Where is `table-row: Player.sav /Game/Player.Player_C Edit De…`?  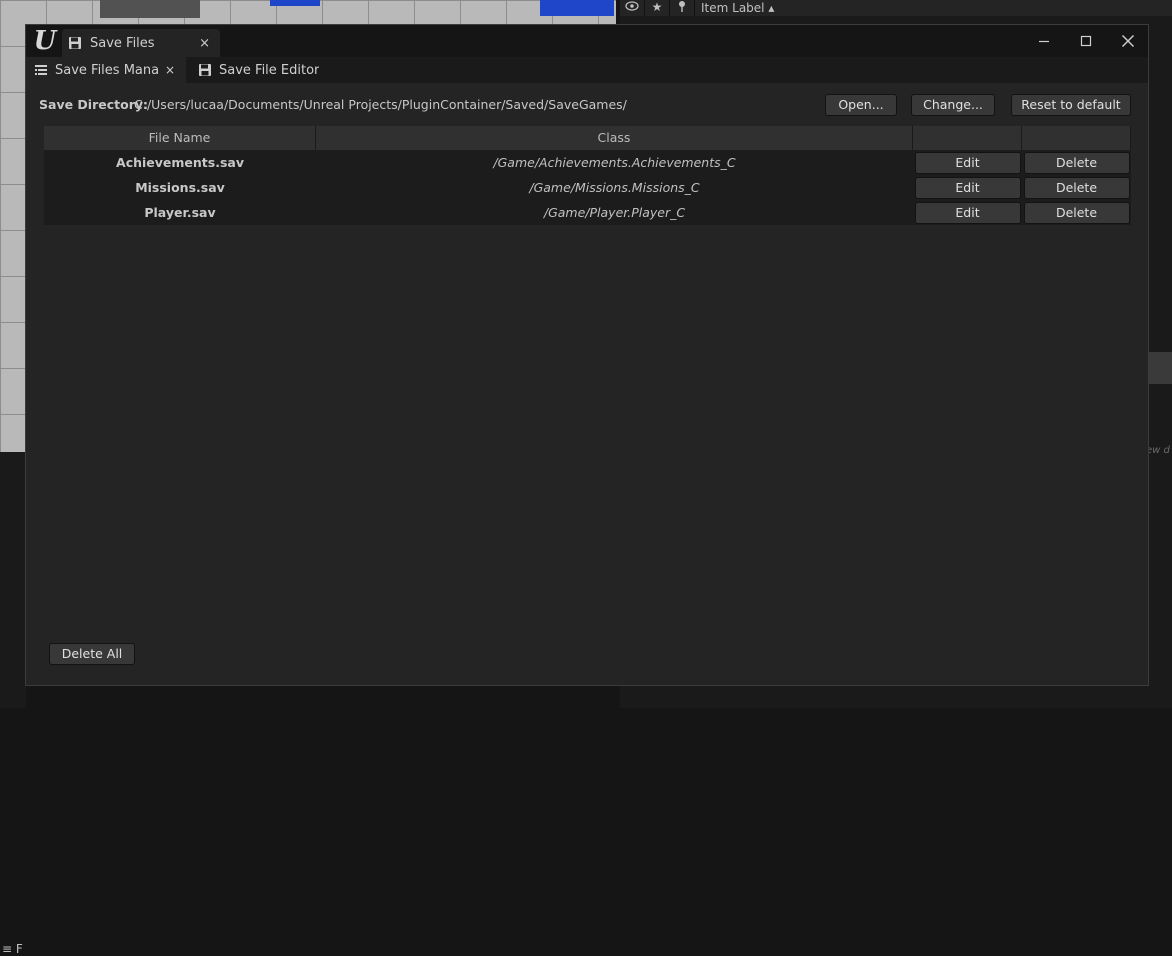 table-row: Player.sav /Game/Player.Player_C Edit De… is located at coordinates (587, 212).